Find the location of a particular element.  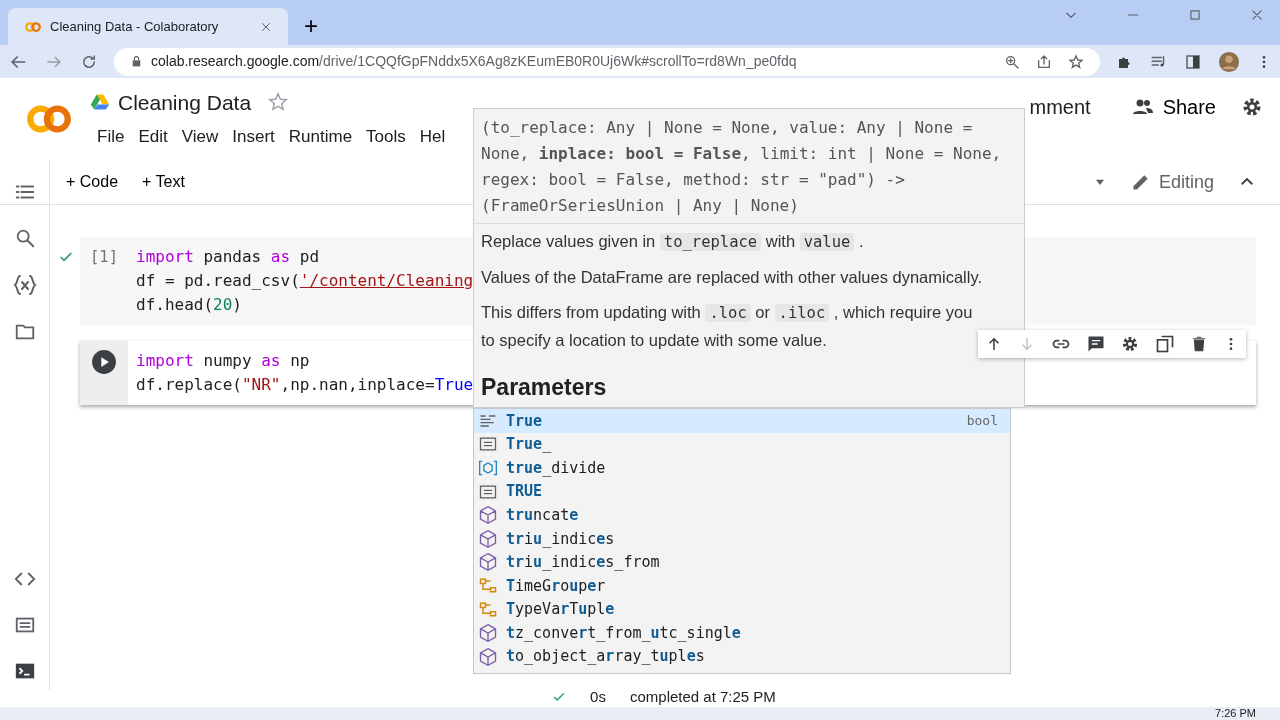

status-message: completed at 7:25 PM is located at coordinates (702, 698).